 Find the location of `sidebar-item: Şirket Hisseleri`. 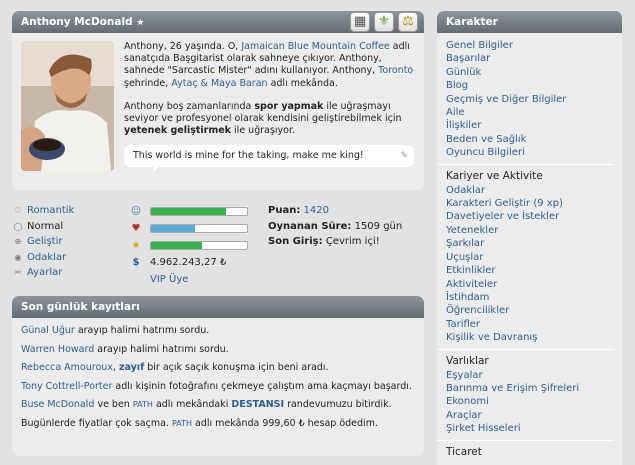

sidebar-item: Şirket Hisseleri is located at coordinates (483, 428).